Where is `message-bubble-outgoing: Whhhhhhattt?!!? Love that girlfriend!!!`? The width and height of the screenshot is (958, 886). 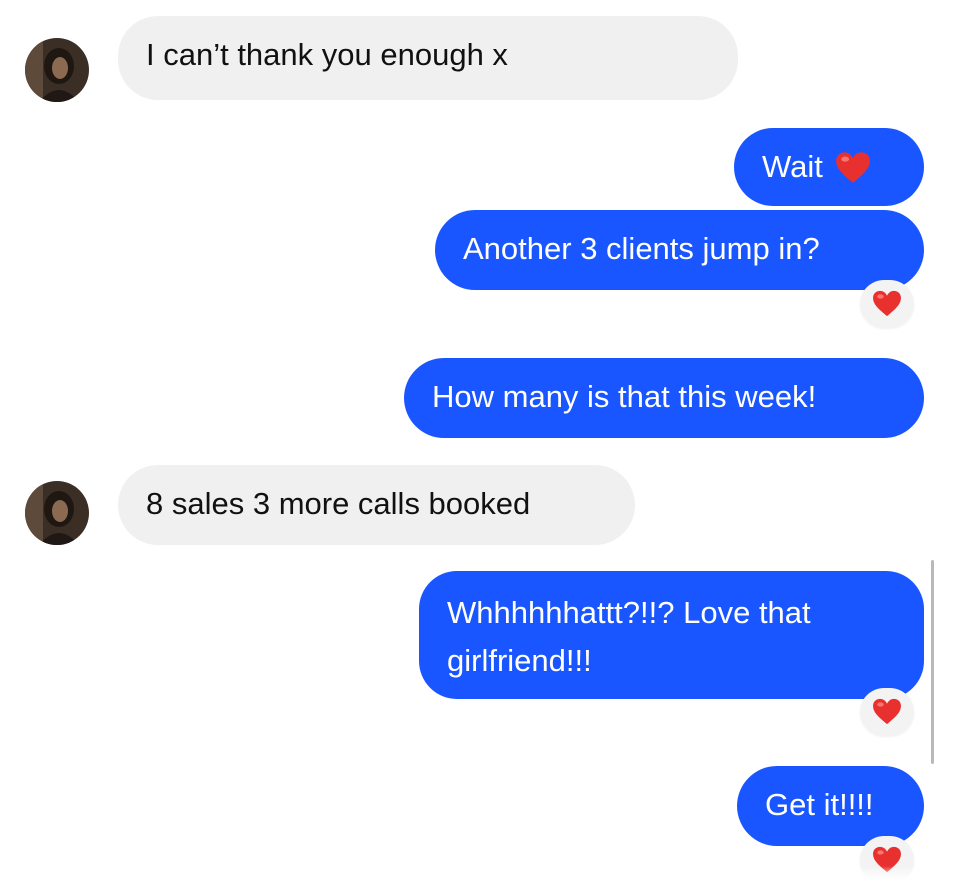
message-bubble-outgoing: Whhhhhhattt?!!? Love that girlfriend!!! is located at coordinates (671, 635).